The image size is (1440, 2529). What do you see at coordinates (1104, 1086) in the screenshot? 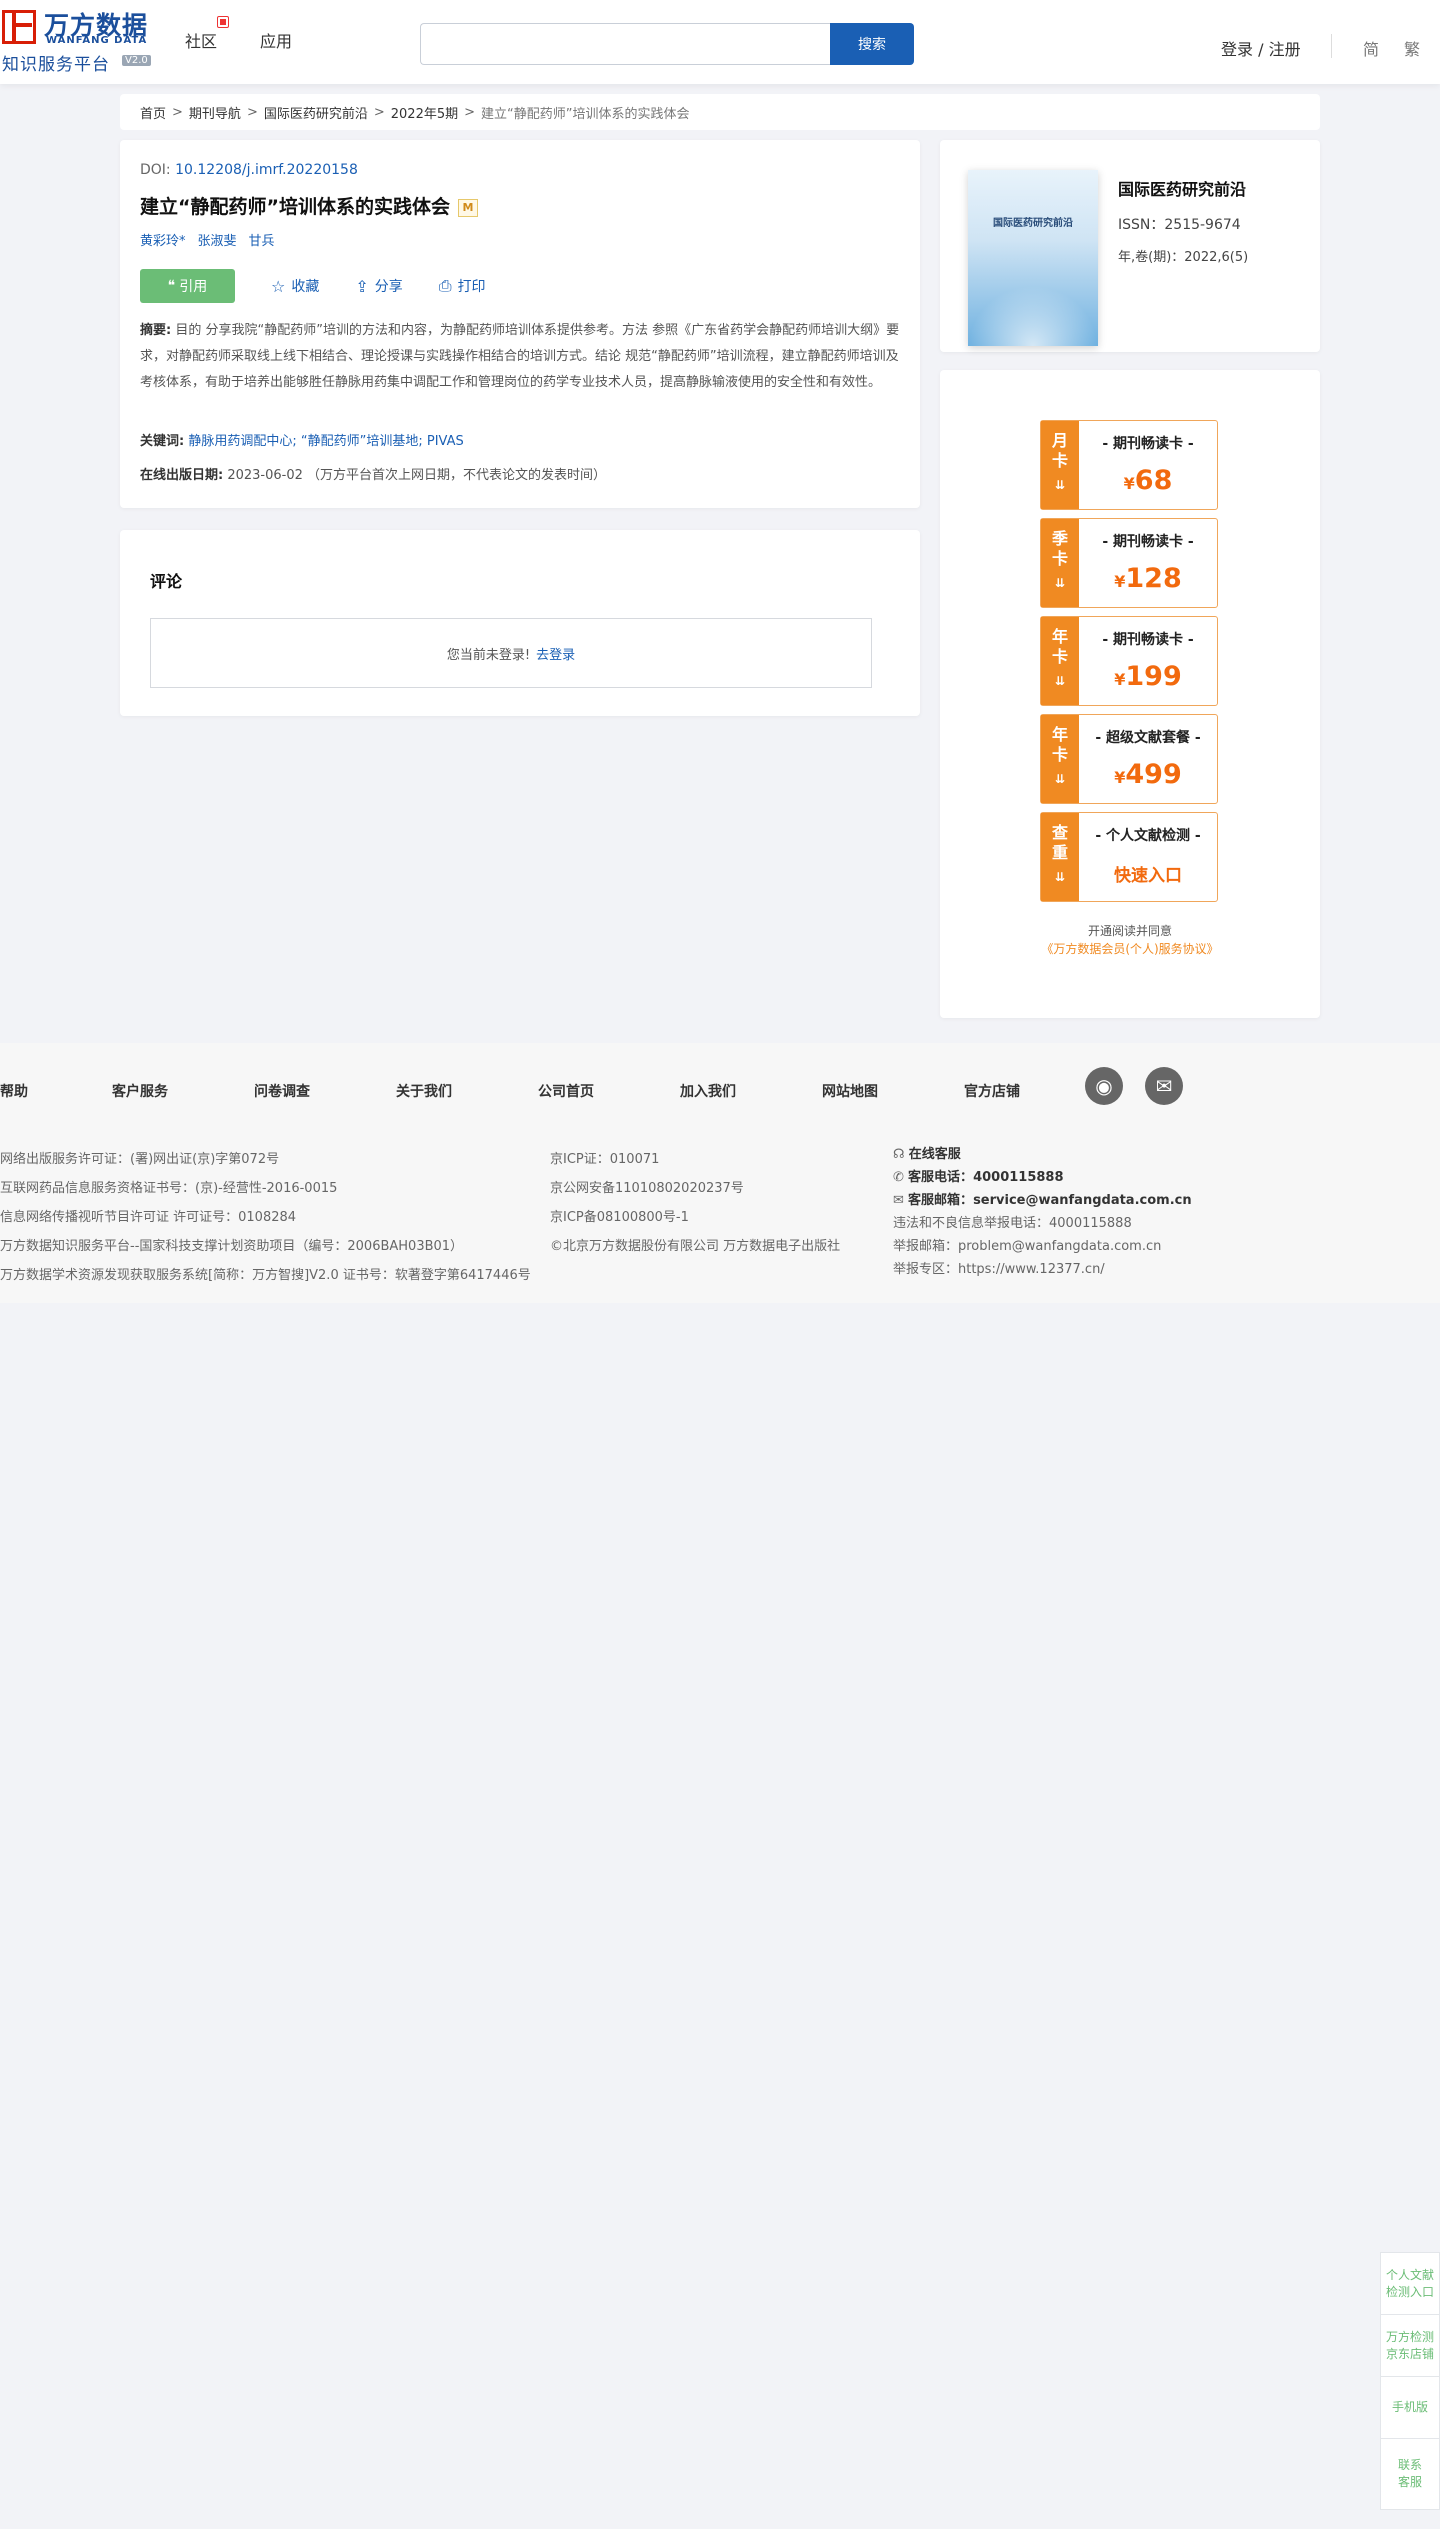
I see `weibo-icon: ◉` at bounding box center [1104, 1086].